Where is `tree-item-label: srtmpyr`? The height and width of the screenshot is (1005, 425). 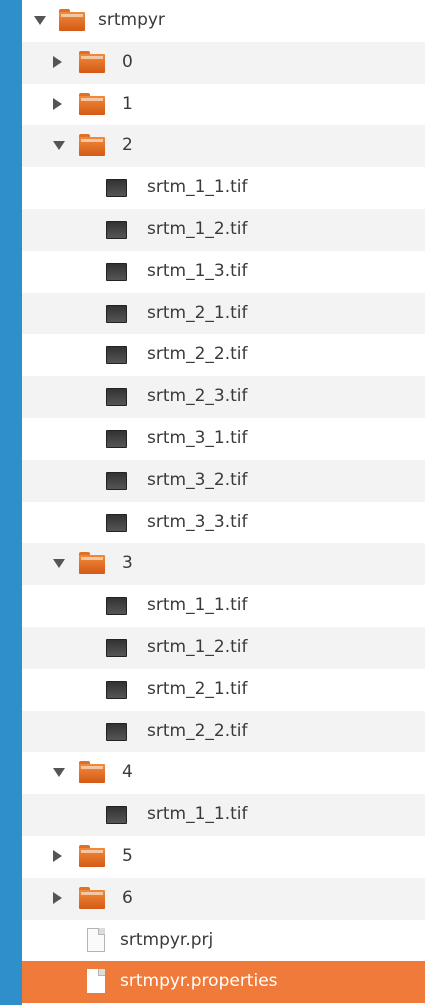 tree-item-label: srtmpyr is located at coordinates (131, 20).